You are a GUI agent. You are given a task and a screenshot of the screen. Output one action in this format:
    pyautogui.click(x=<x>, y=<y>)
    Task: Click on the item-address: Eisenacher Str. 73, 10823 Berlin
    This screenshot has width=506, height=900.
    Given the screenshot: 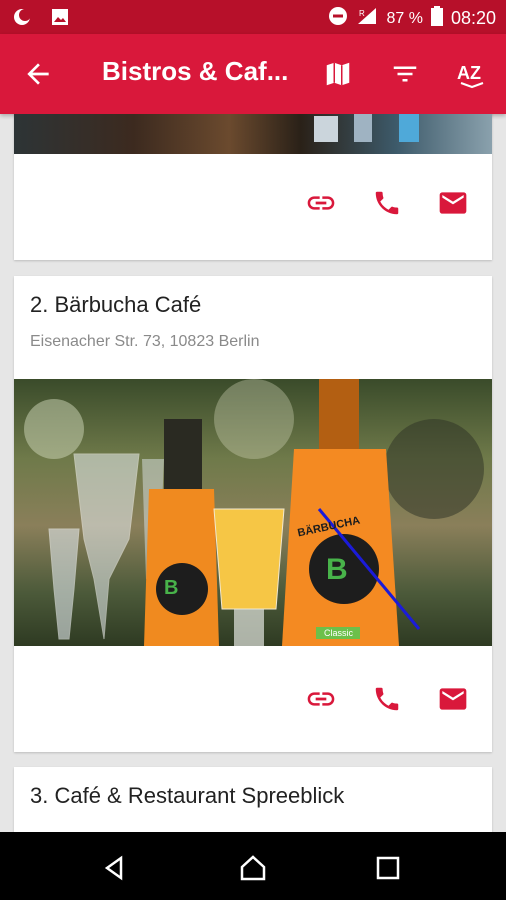 What is the action you would take?
    pyautogui.click(x=145, y=341)
    